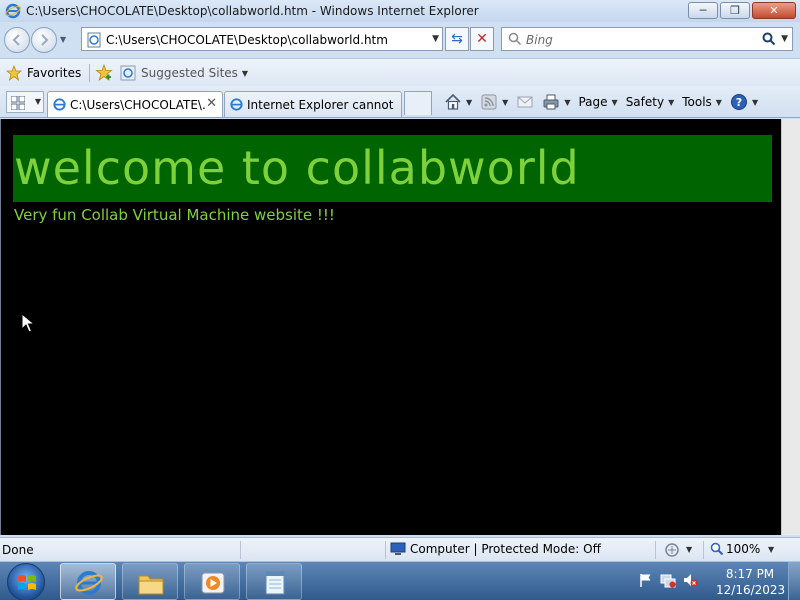 This screenshot has height=600, width=800. What do you see at coordinates (18, 550) in the screenshot?
I see `status-text: Done` at bounding box center [18, 550].